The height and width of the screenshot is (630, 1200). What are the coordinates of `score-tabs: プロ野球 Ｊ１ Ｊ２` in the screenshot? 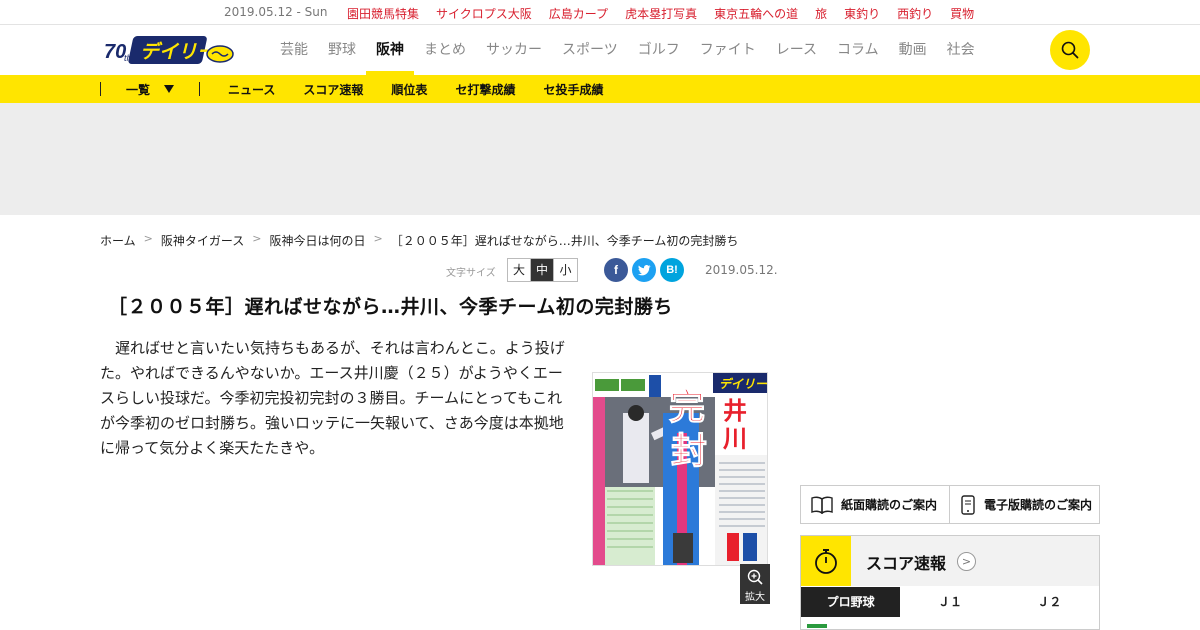 It's located at (950, 602).